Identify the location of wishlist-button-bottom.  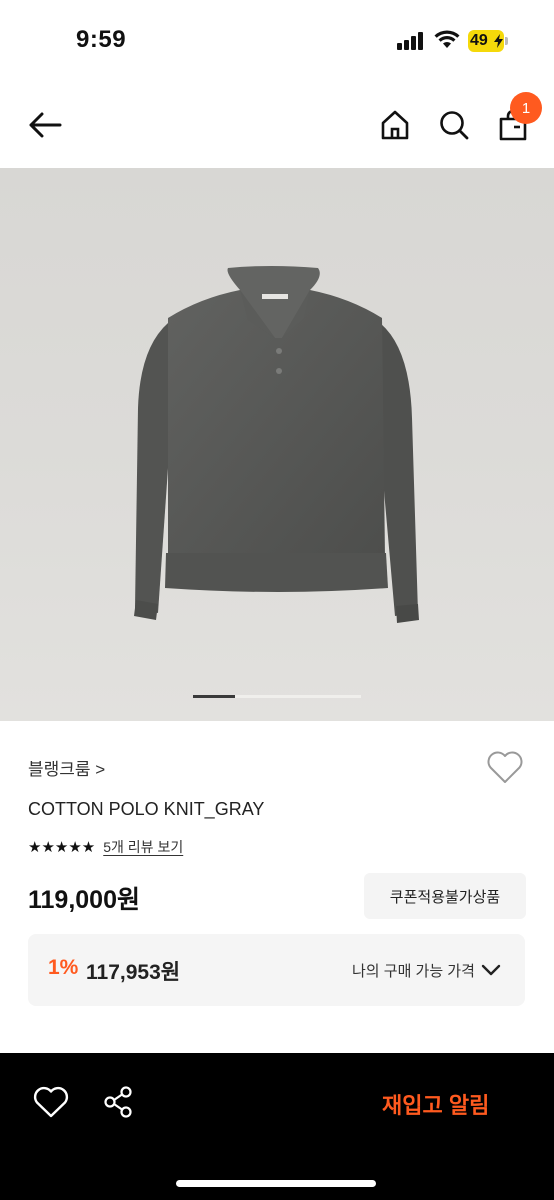
(51, 1102).